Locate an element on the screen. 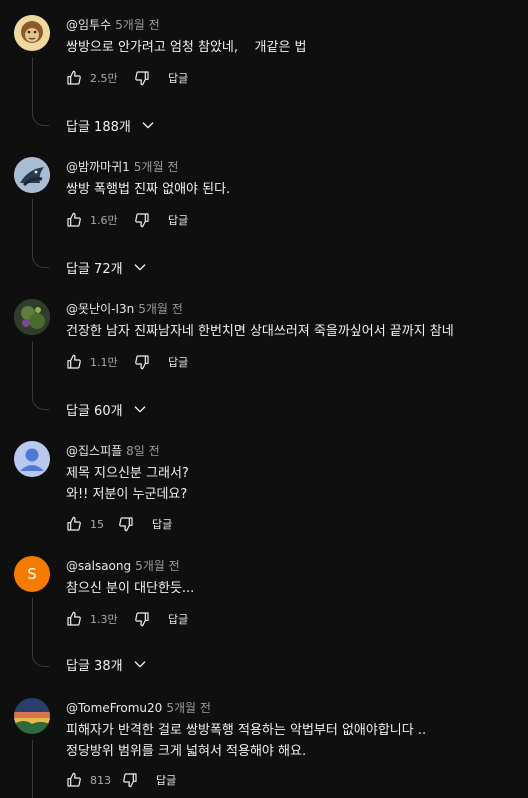 The image size is (528, 798). comment-text: 쌍방으로 안가려고 엄청 참았네, 개같은 법 is located at coordinates (186, 47).